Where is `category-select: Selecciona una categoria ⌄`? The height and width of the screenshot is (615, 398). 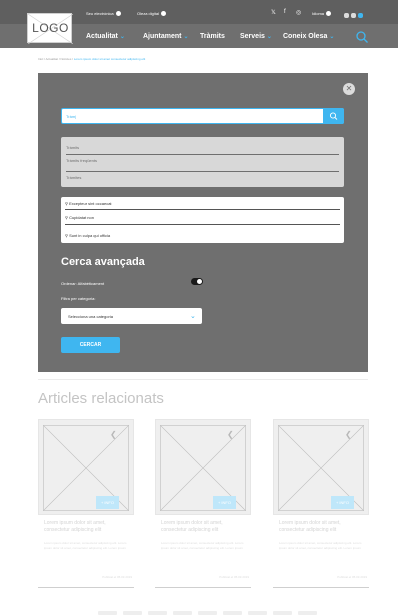
category-select: Selecciona una categoria ⌄ is located at coordinates (131, 316).